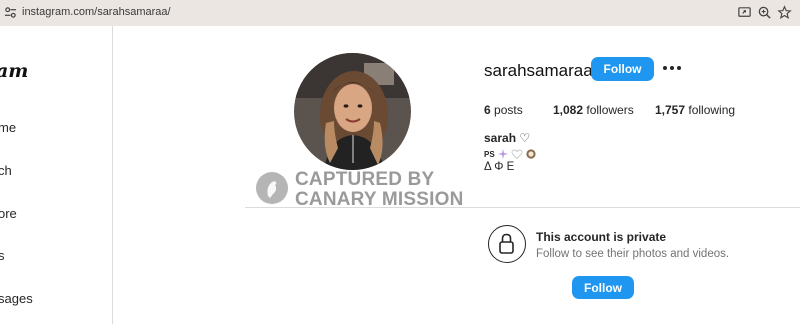 This screenshot has width=800, height=324. What do you see at coordinates (601, 237) in the screenshot?
I see `private-account-title: This account is private` at bounding box center [601, 237].